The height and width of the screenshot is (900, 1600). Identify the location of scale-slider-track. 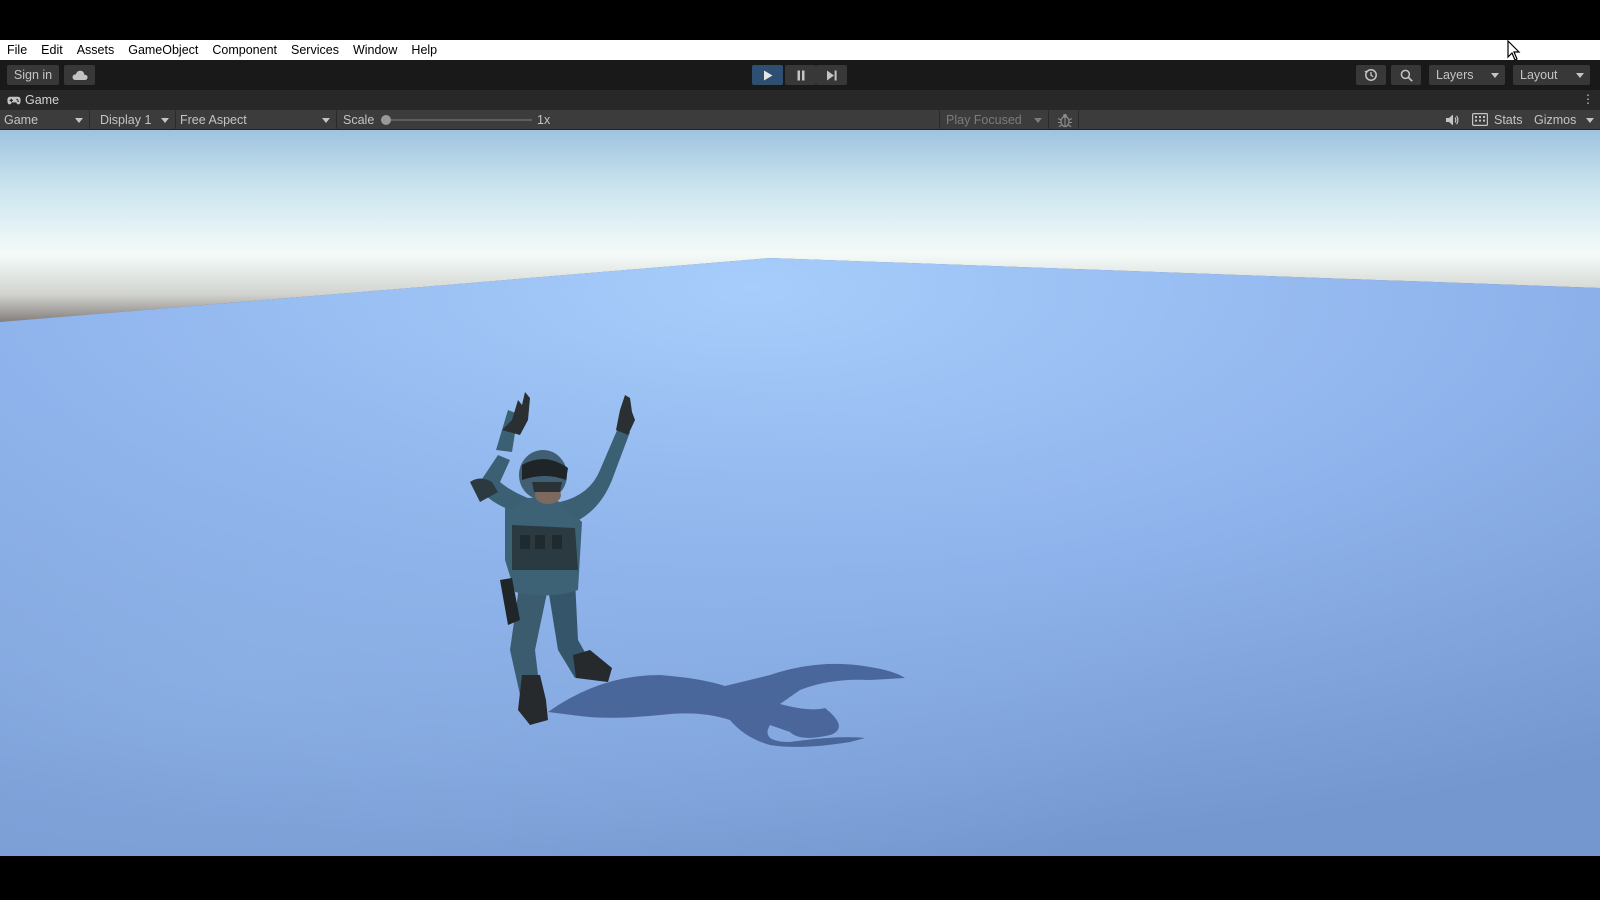
(458, 120).